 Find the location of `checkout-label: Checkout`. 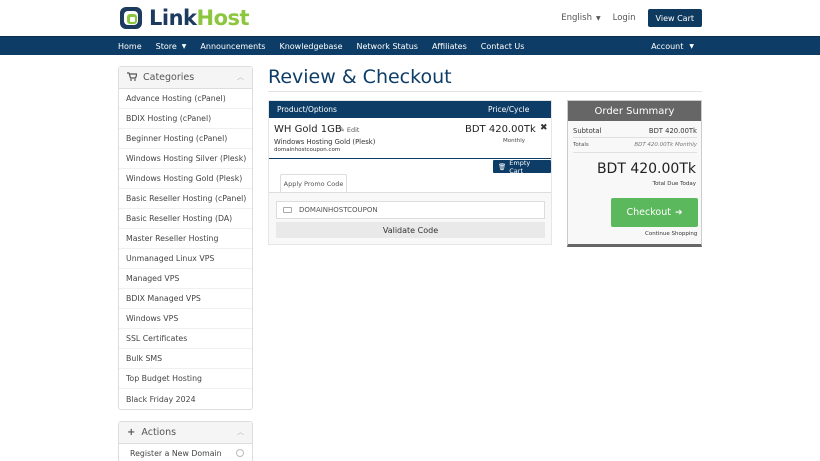

checkout-label: Checkout is located at coordinates (648, 212).